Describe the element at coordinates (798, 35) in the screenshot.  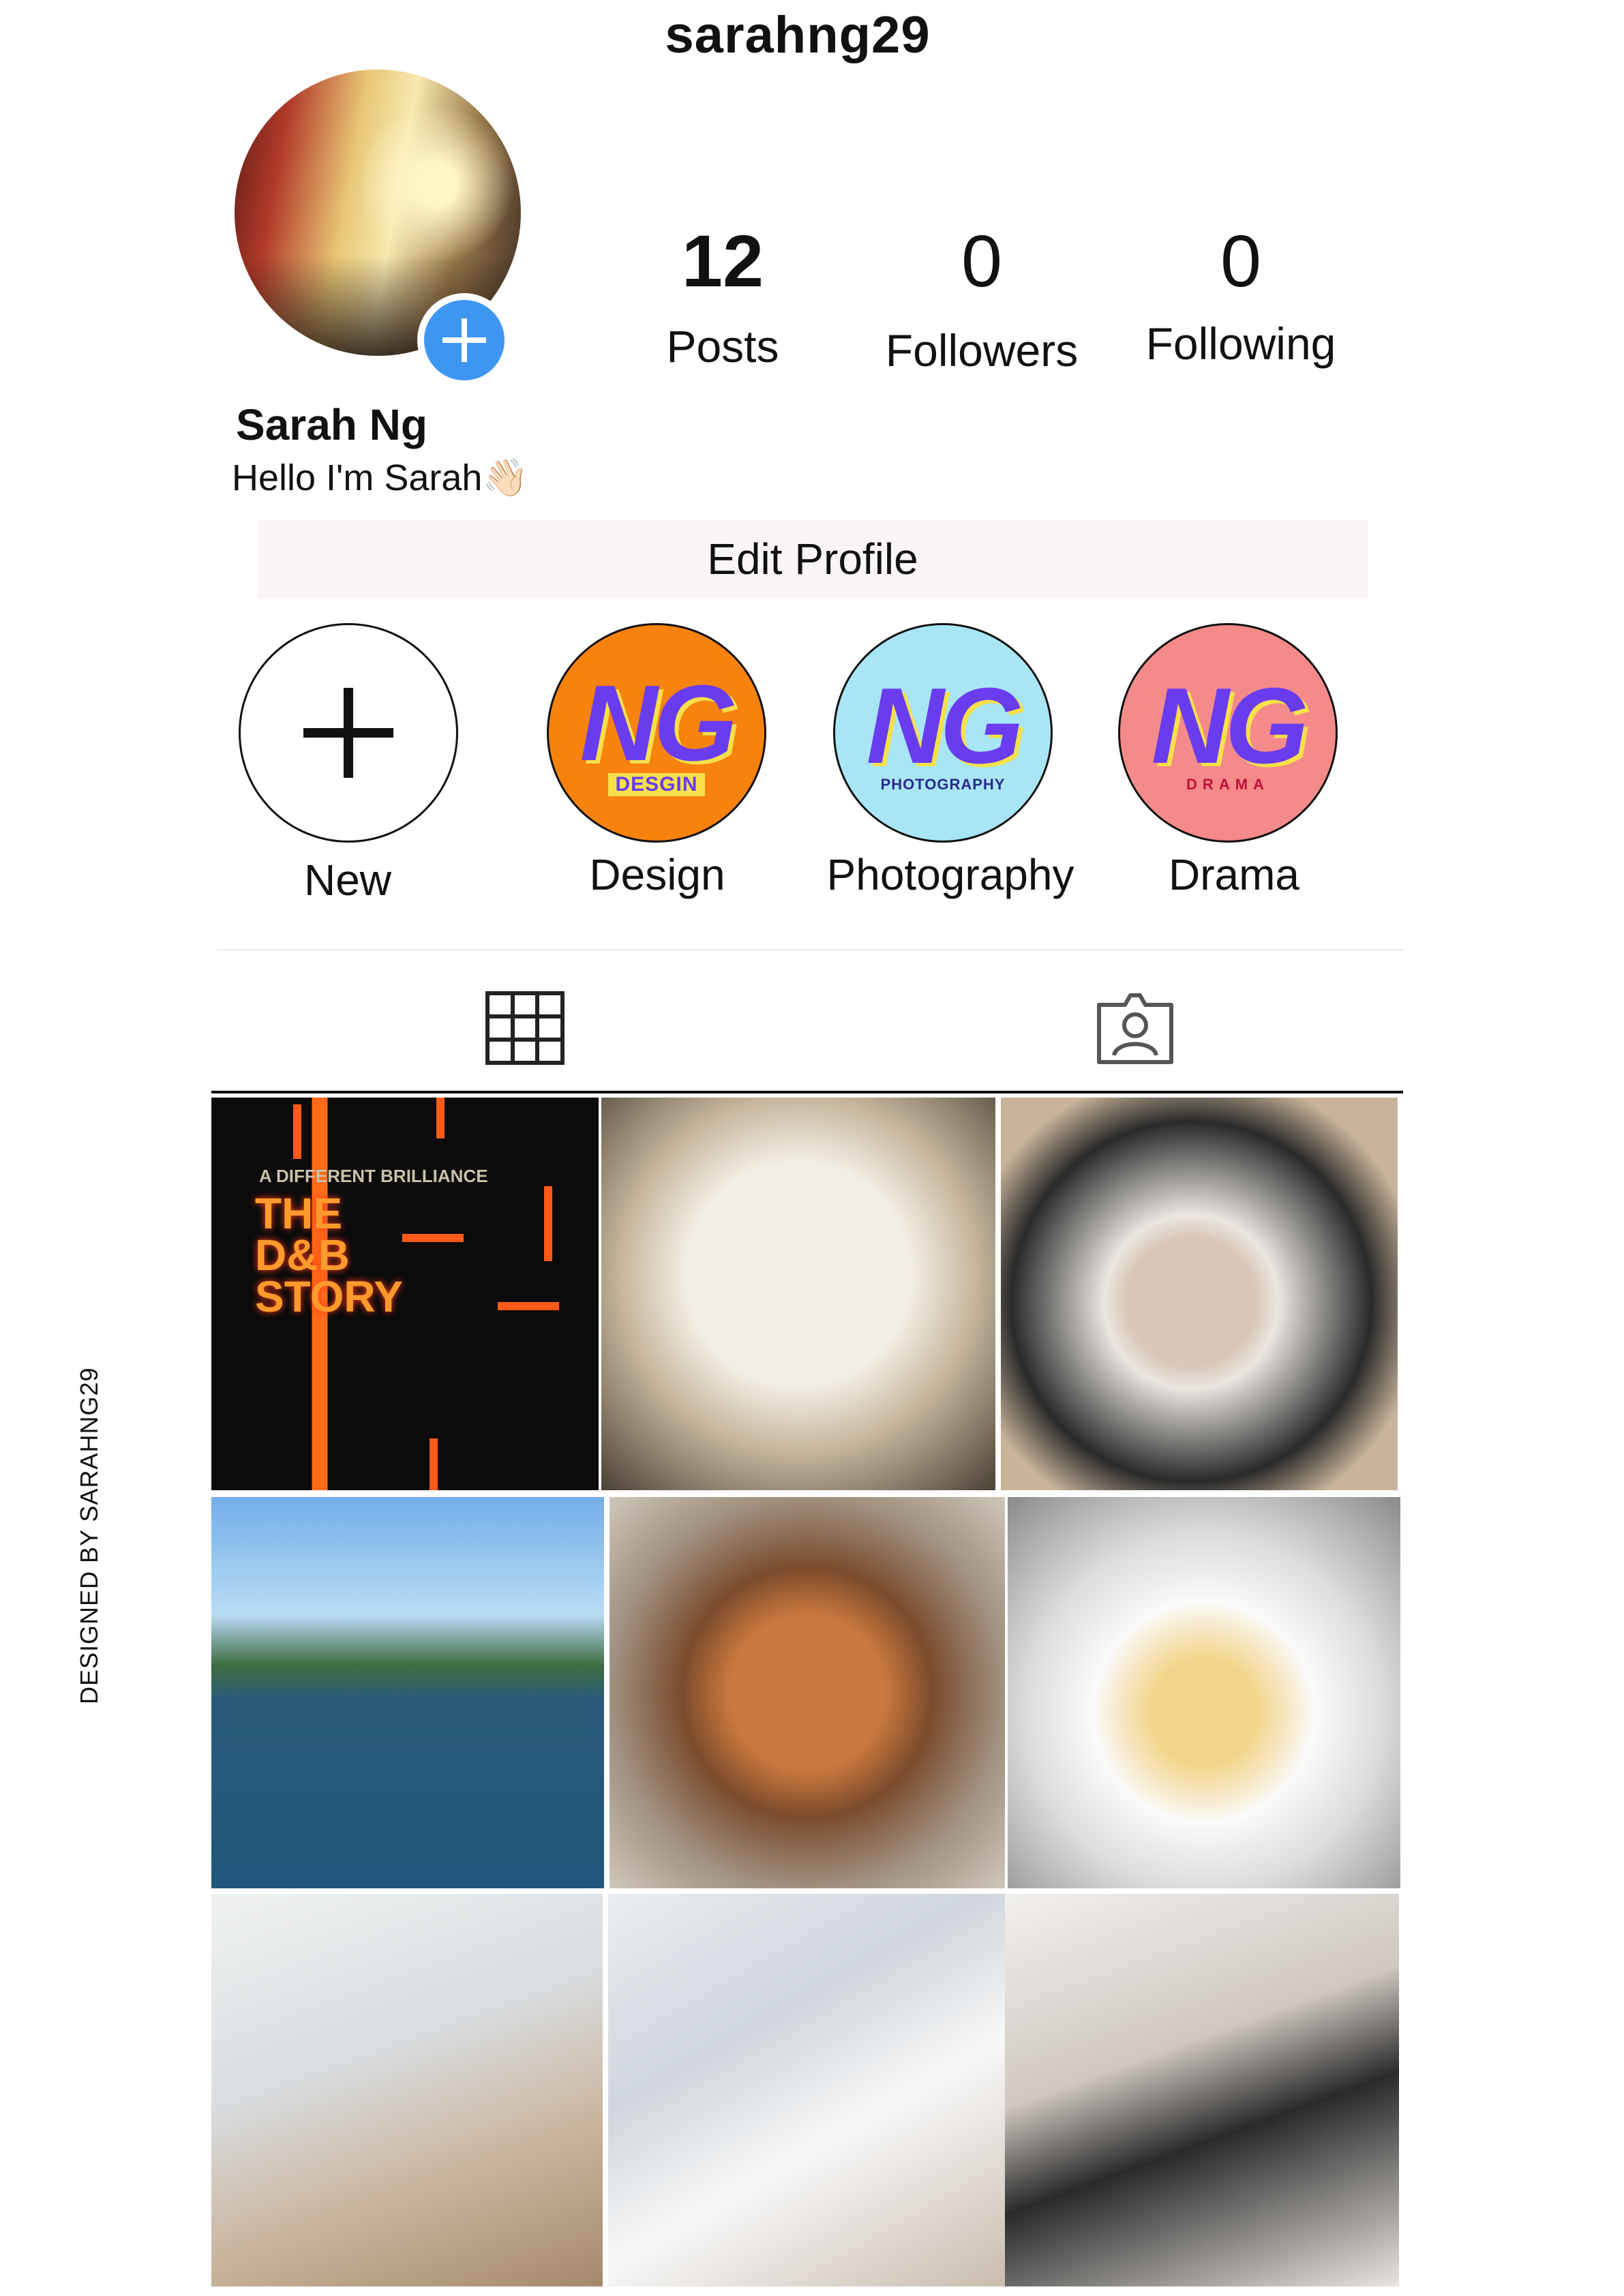
I see `profile-username: sarahng29` at that location.